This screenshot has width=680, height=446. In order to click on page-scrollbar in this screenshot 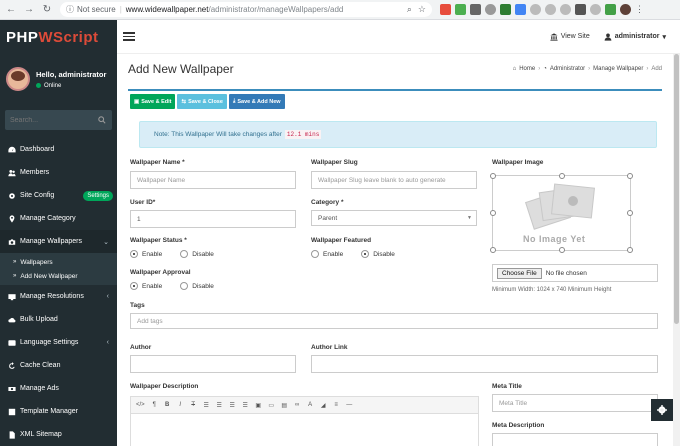, I will do `click(676, 250)`.